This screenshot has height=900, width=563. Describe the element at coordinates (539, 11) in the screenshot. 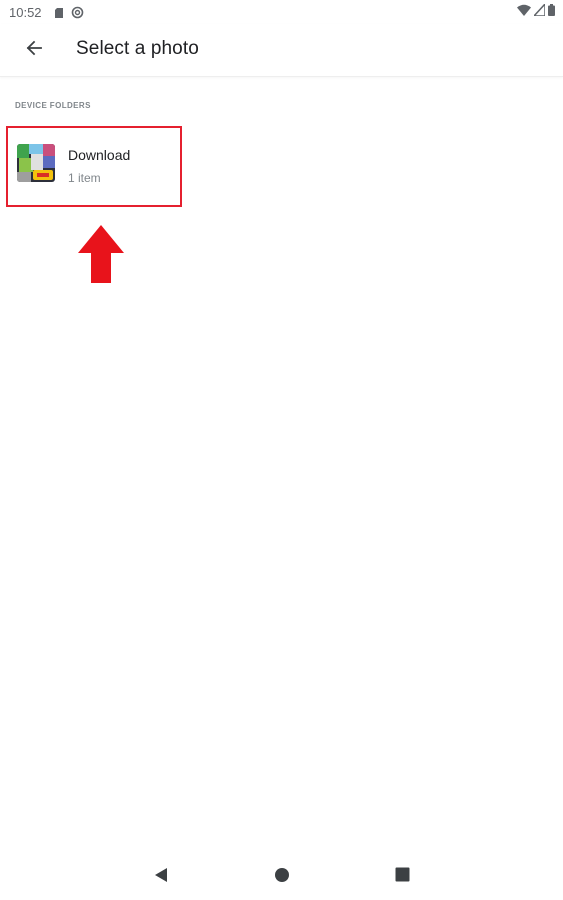

I see `signal-icon` at that location.